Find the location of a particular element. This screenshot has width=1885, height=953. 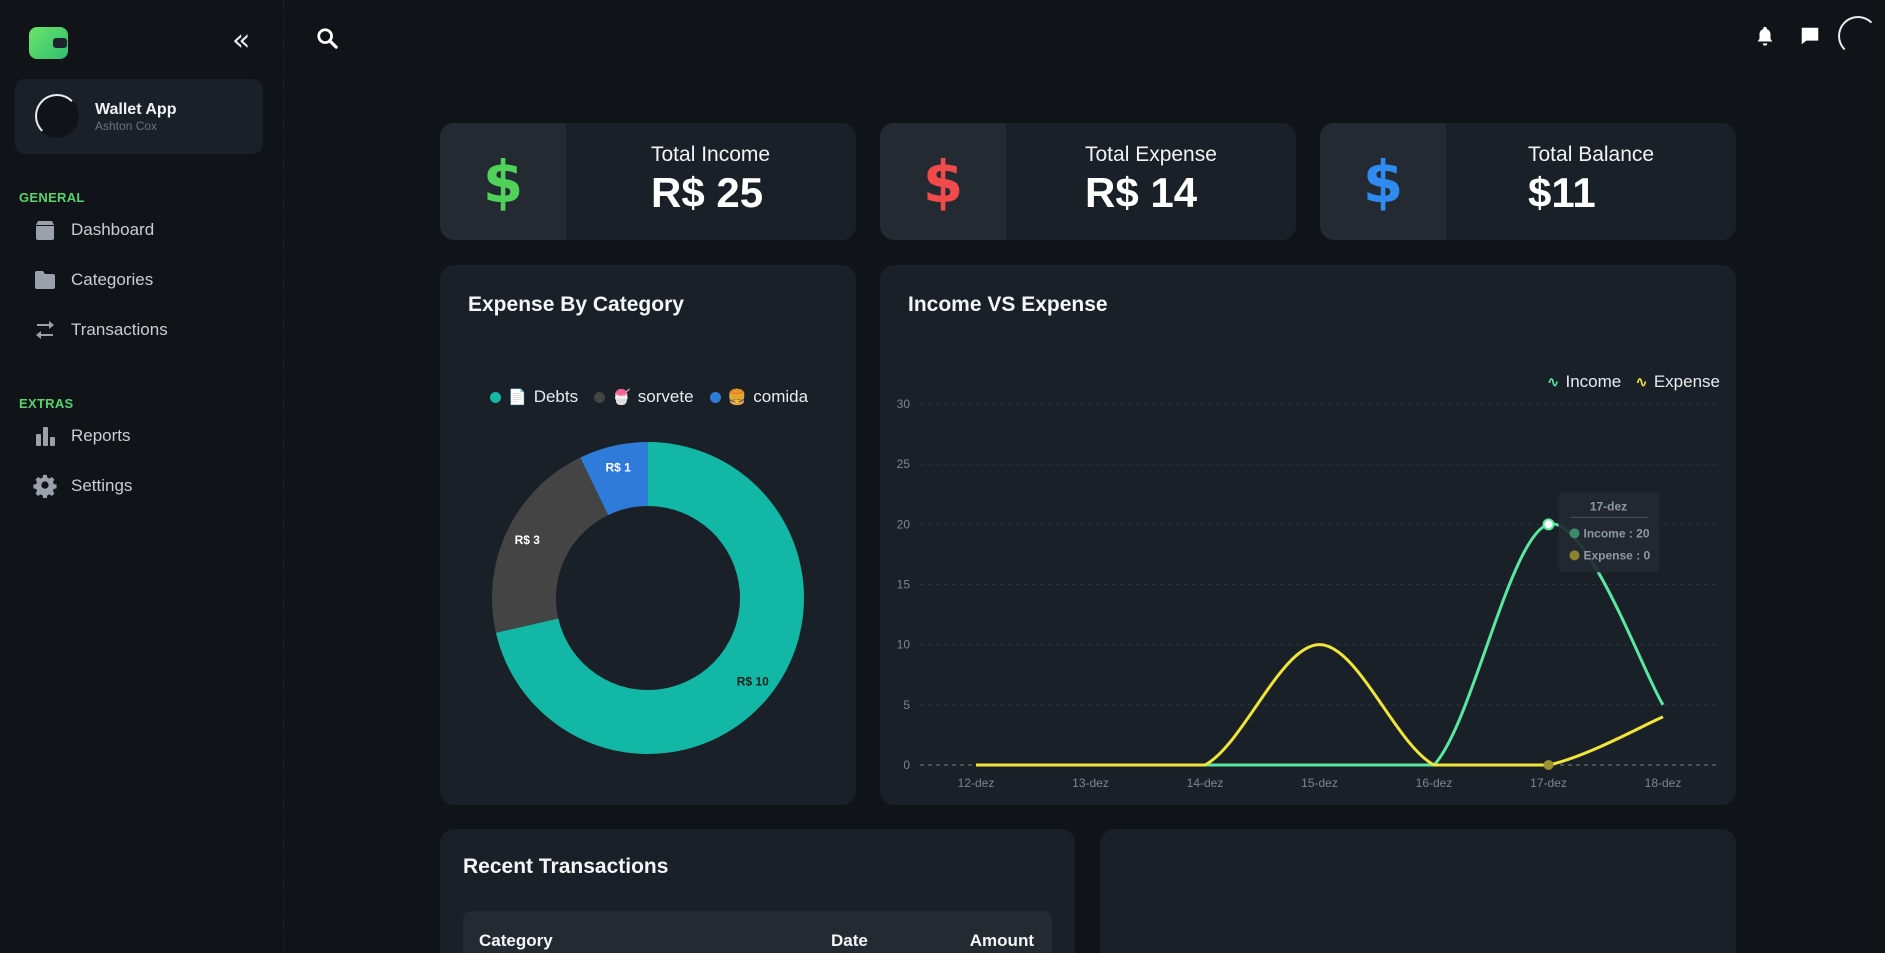

sidebar-item-settings: Settings is located at coordinates (82, 486).